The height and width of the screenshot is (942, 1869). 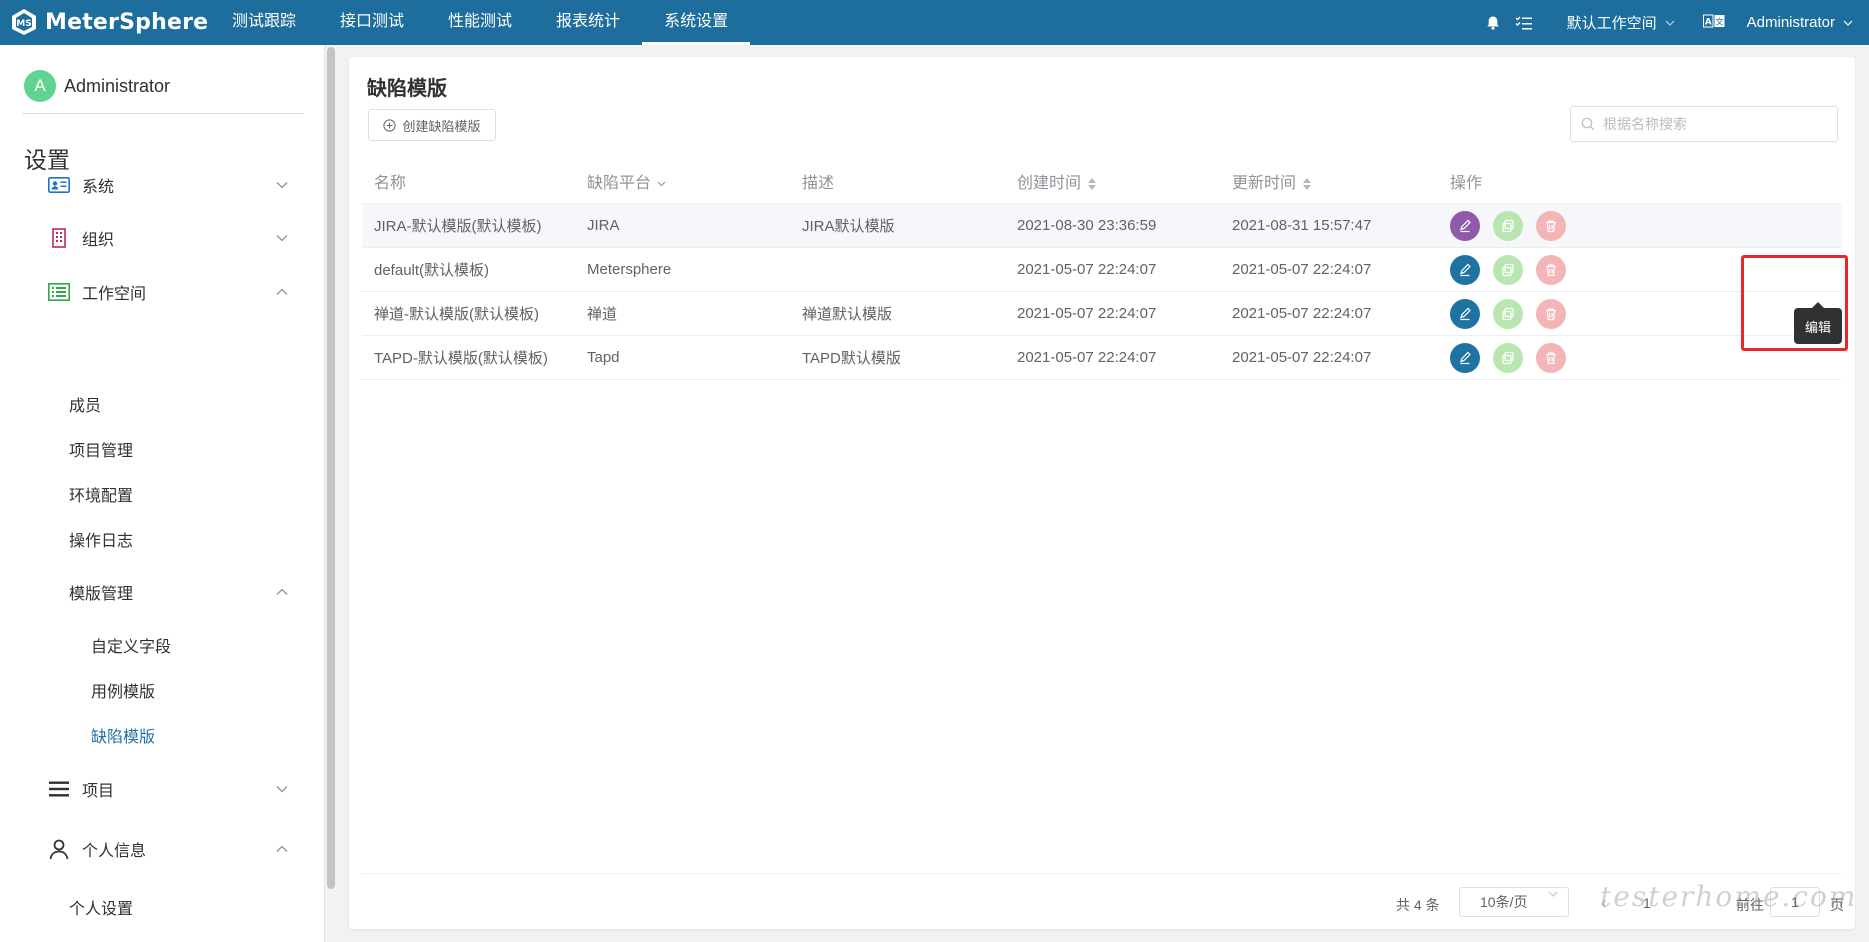 I want to click on page-size-select: 10条/页, so click(x=1514, y=902).